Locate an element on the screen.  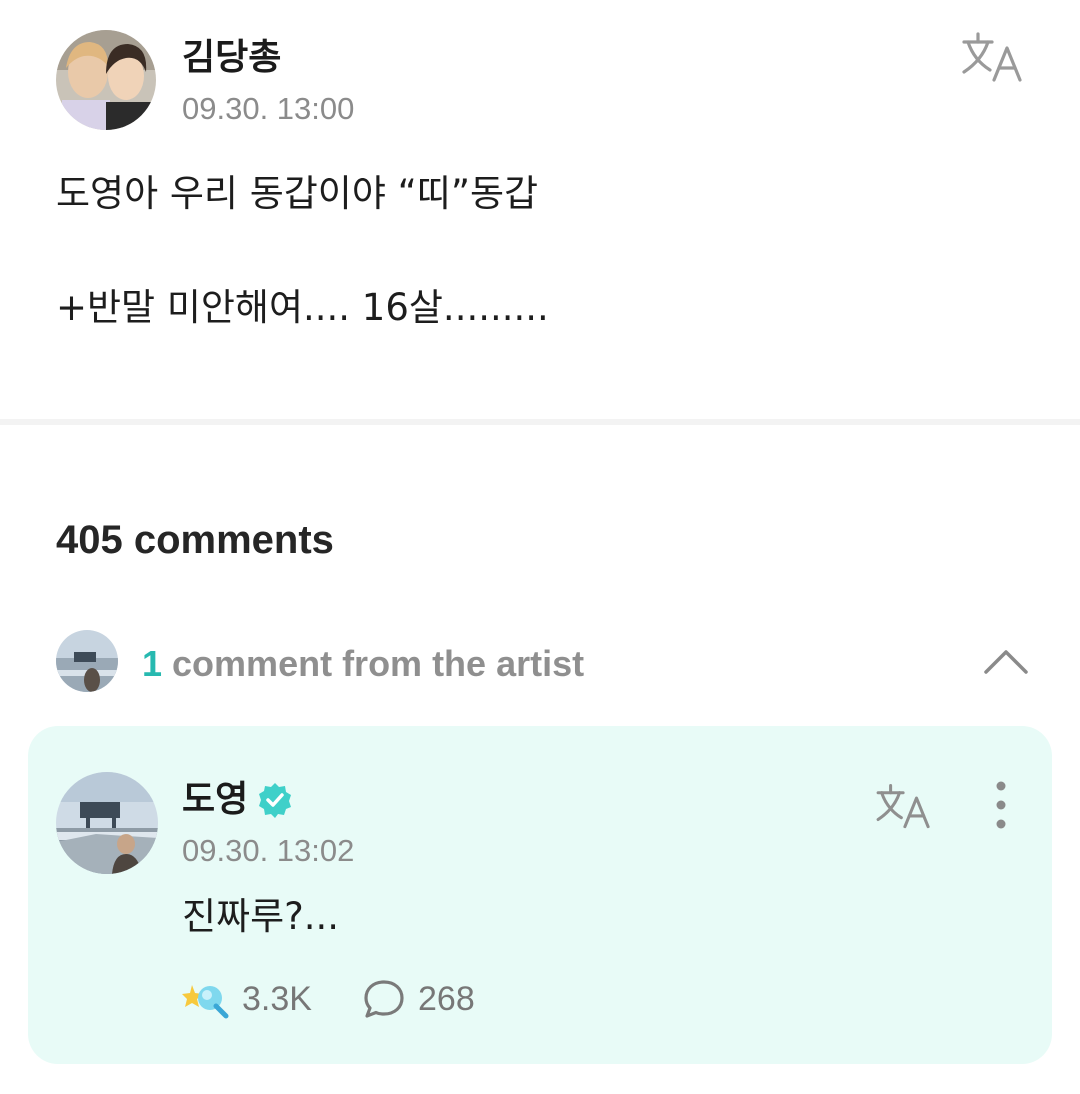
translate-button is located at coordinates (993, 58).